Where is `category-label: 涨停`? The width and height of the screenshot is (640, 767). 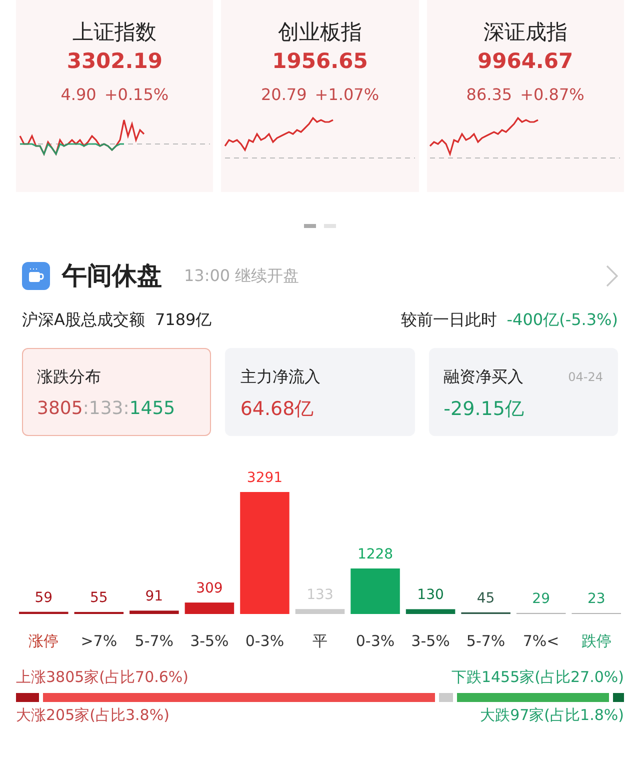 category-label: 涨停 is located at coordinates (43, 641).